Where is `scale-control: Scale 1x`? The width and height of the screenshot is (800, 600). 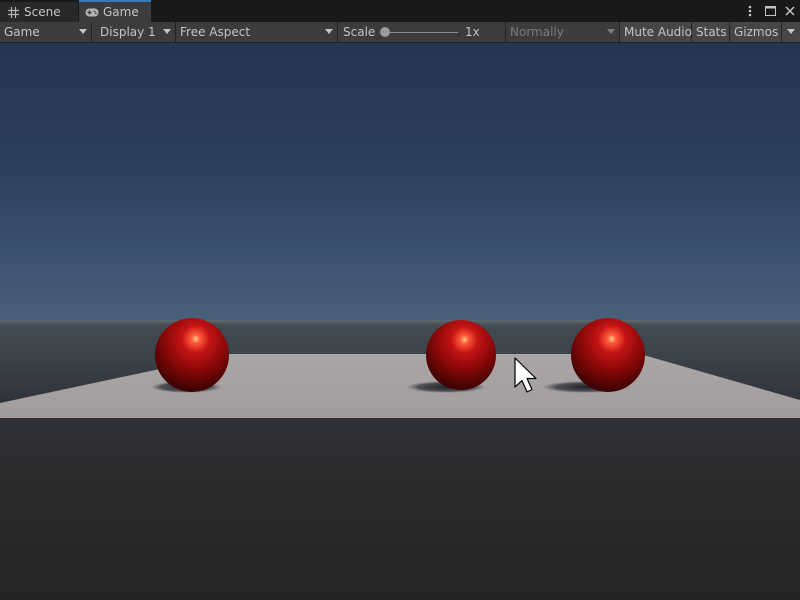
scale-control: Scale 1x is located at coordinates (422, 32).